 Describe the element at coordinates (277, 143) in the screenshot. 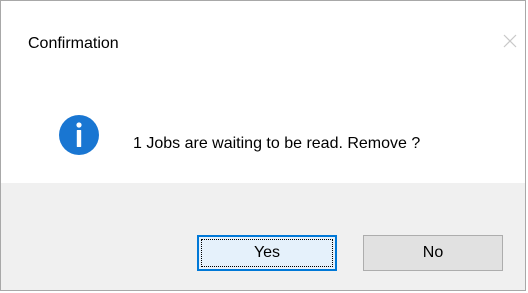

I see `message-text: 1 Jobs are waiting to be read. Remove ?` at that location.